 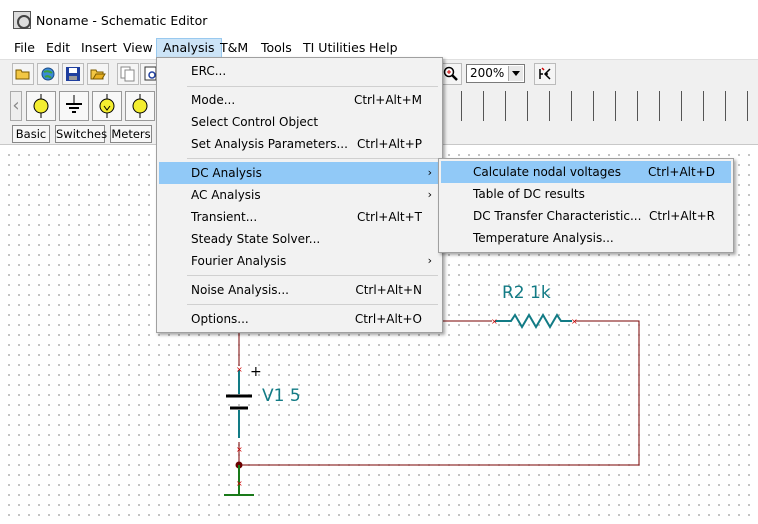 I want to click on ground-symbol: ×, so click(x=239, y=478).